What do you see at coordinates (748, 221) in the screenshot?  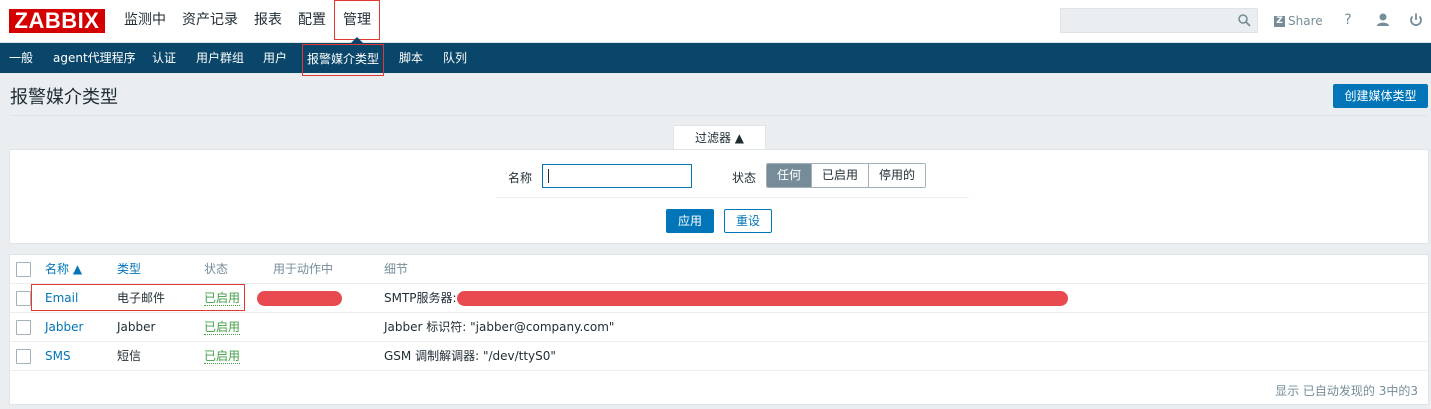 I see `reset-button: 重设` at bounding box center [748, 221].